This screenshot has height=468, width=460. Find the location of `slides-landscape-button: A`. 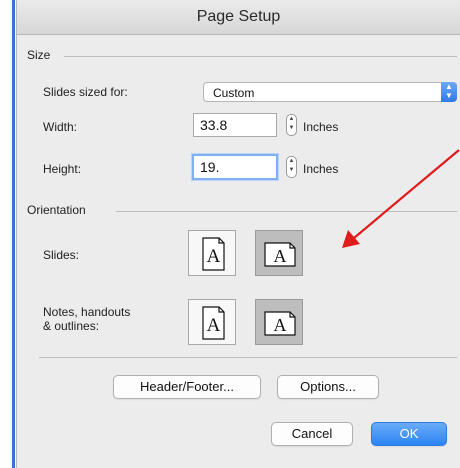

slides-landscape-button: A is located at coordinates (279, 253).